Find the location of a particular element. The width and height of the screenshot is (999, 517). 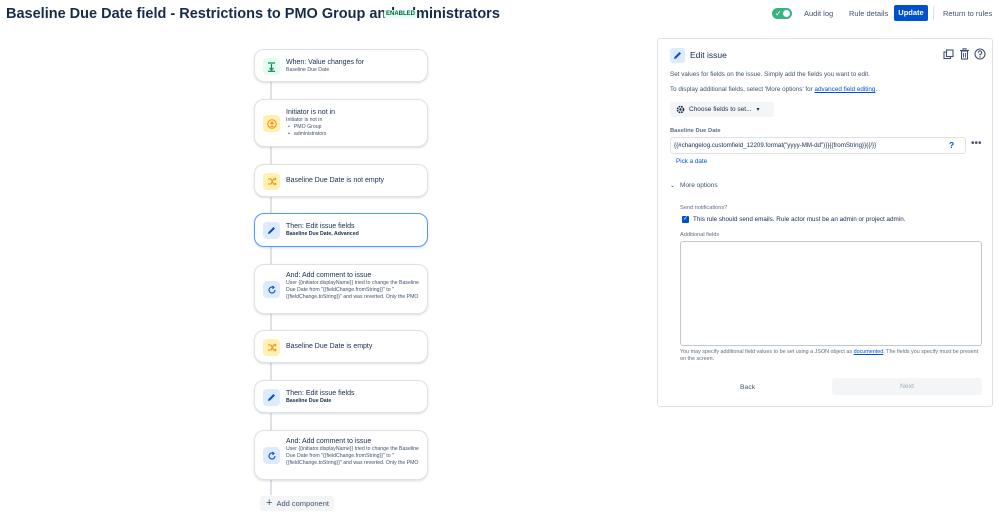

more-actions-icon: ••• is located at coordinates (976, 143).